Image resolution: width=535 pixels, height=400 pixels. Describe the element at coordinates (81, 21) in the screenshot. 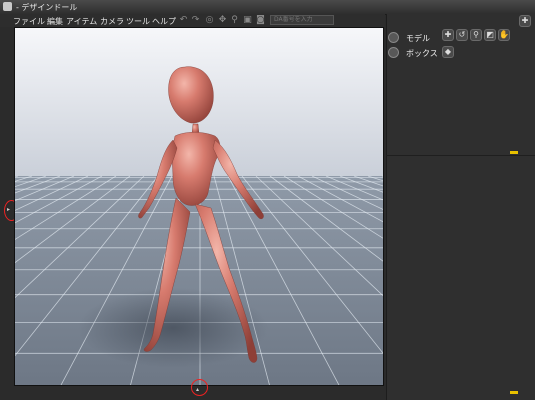

I see `menu-item: アイテム` at that location.